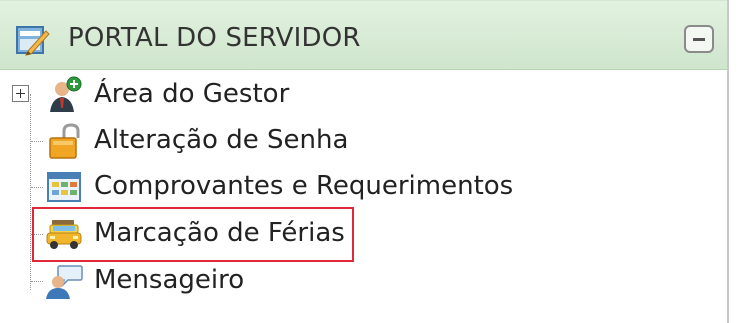  I want to click on tree-item-mensageiro: Mensageiro, so click(350, 281).